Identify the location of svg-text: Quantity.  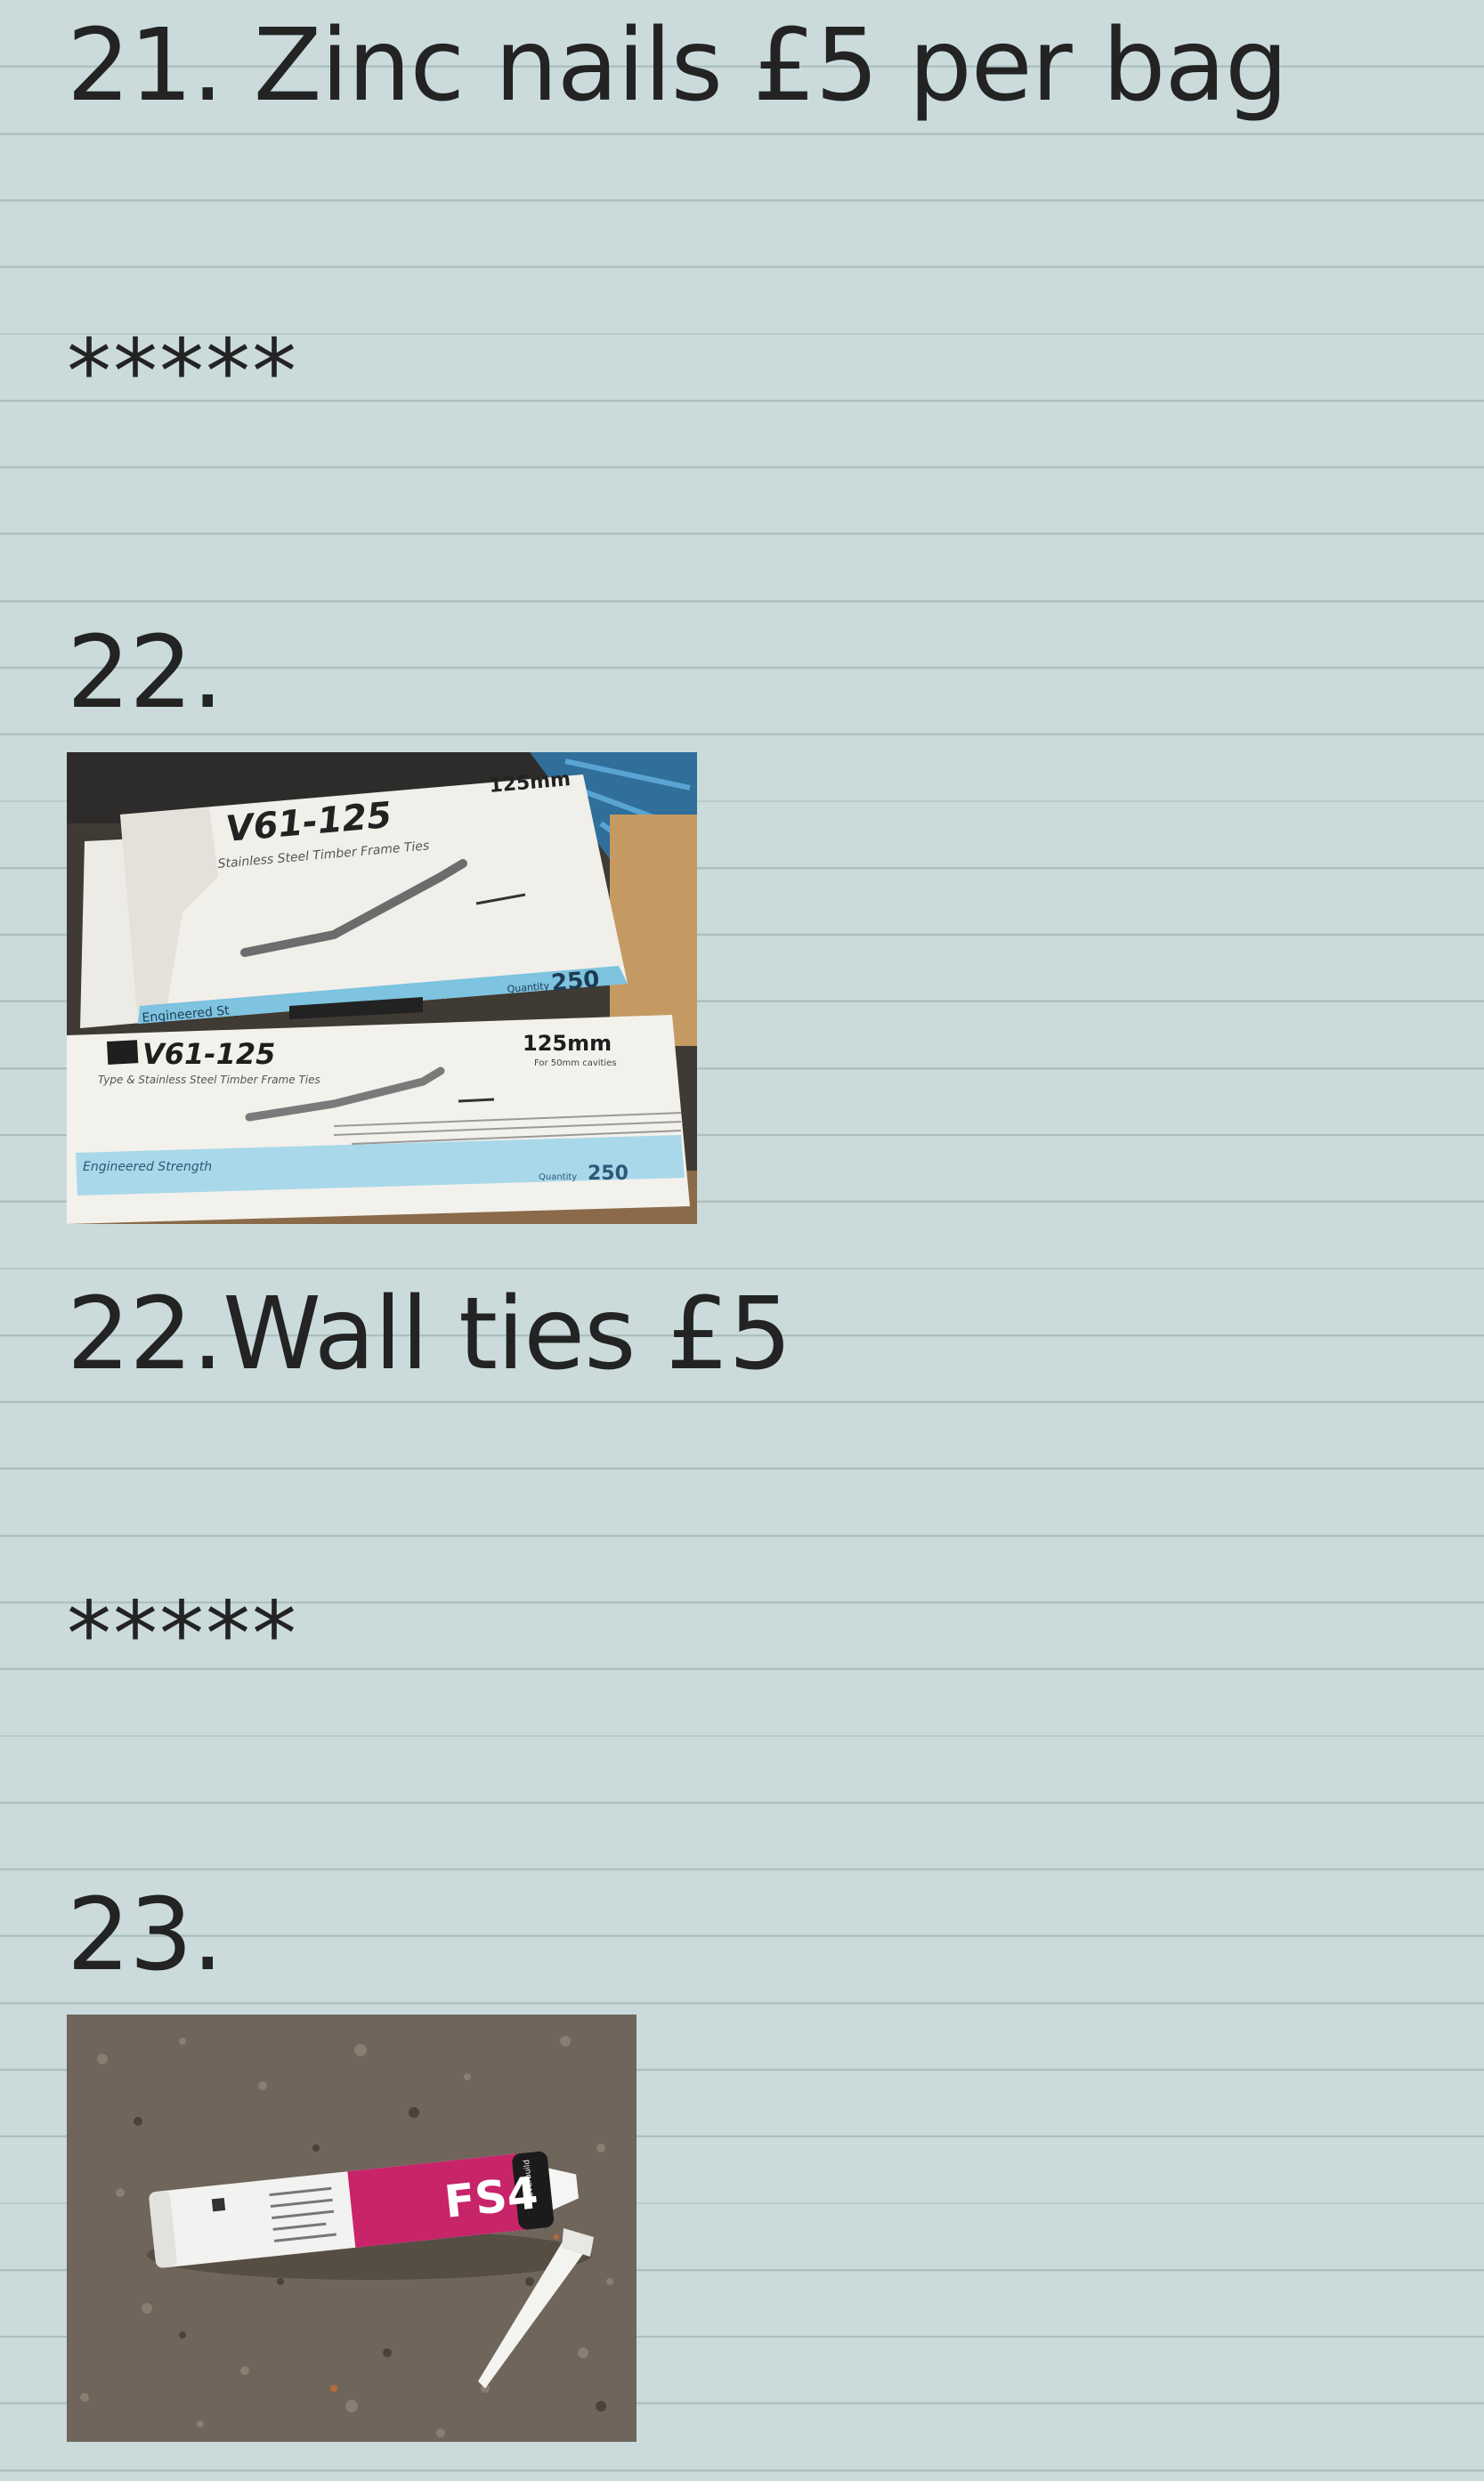
(558, 1177).